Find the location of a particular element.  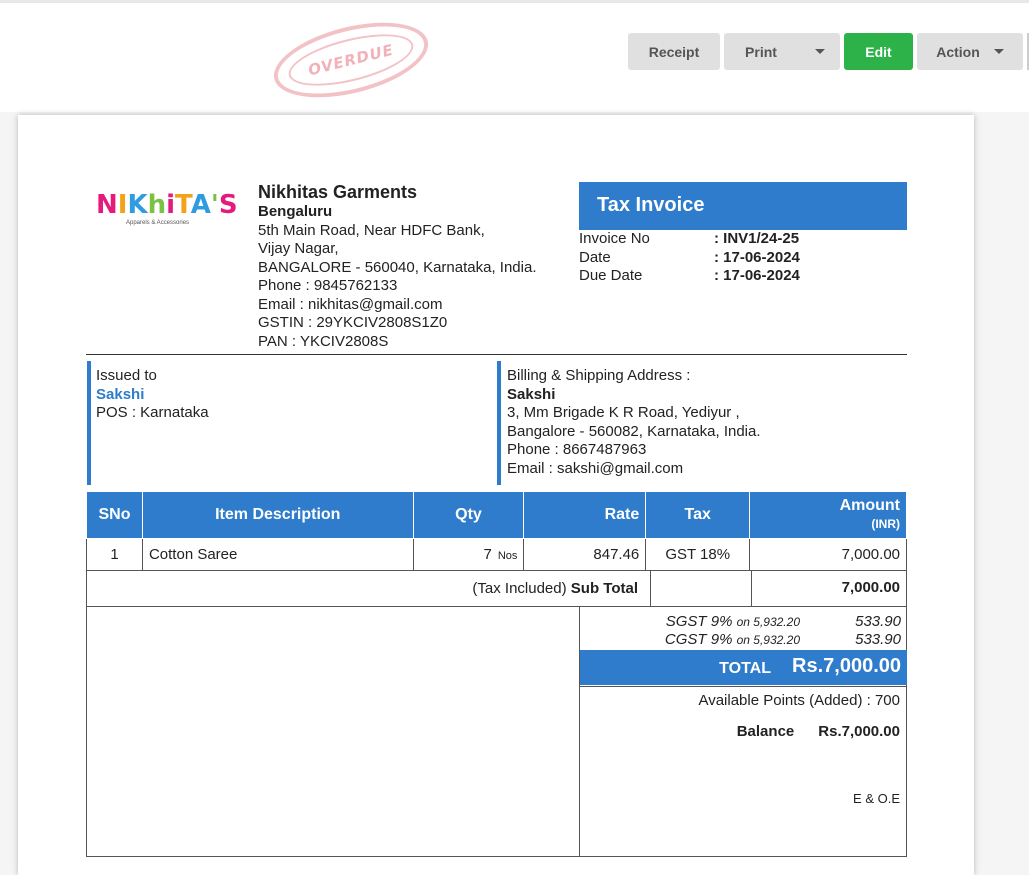

invoice-number-row: Invoice No : INV1/24-25 is located at coordinates (689, 239).